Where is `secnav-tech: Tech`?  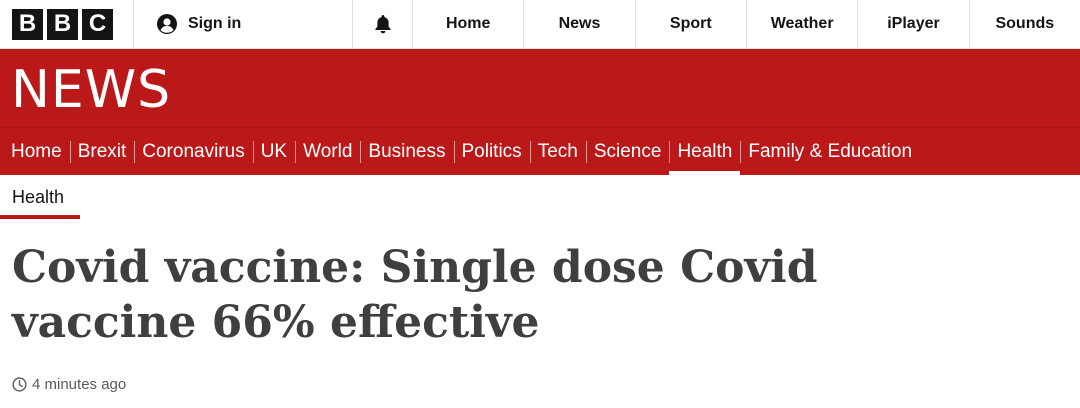
secnav-tech: Tech is located at coordinates (557, 151).